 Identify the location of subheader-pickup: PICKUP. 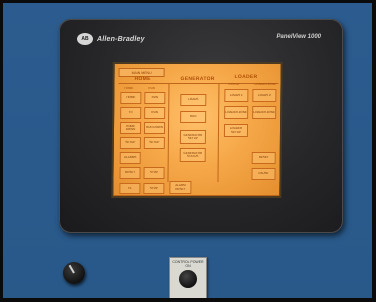
(234, 84).